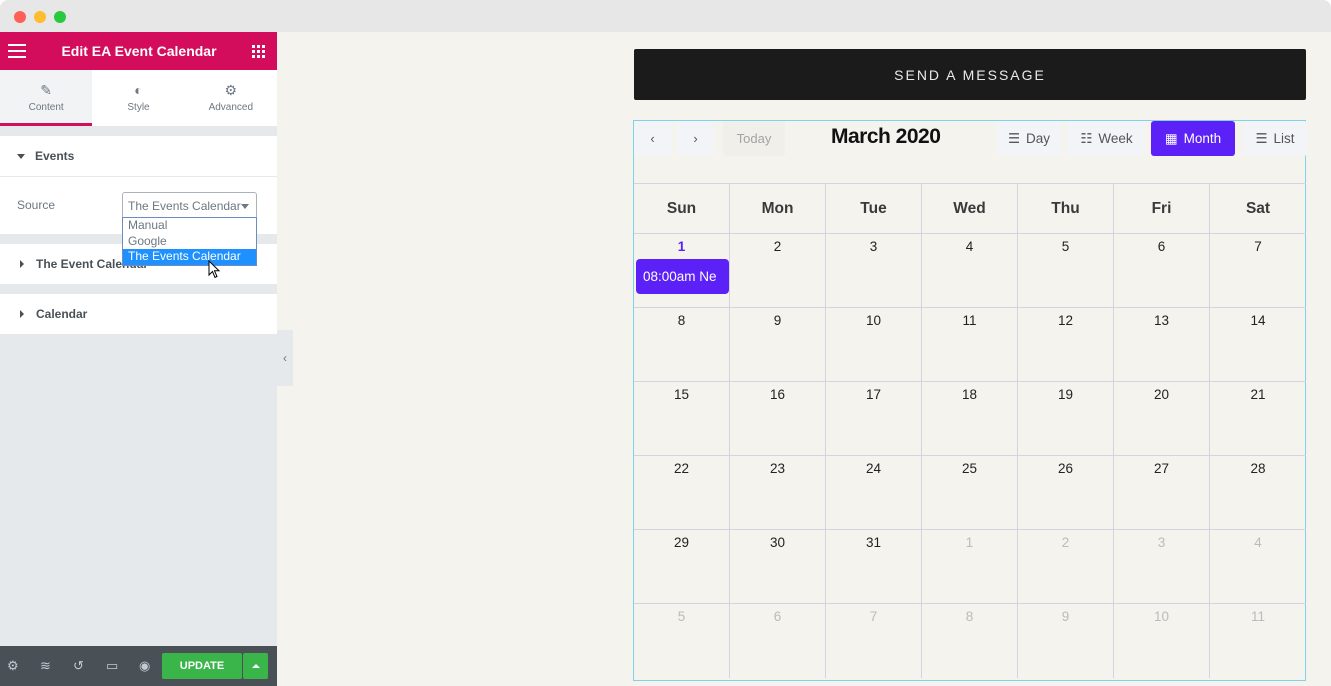 This screenshot has width=1331, height=686. I want to click on tab-content: ✎ Content, so click(46, 98).